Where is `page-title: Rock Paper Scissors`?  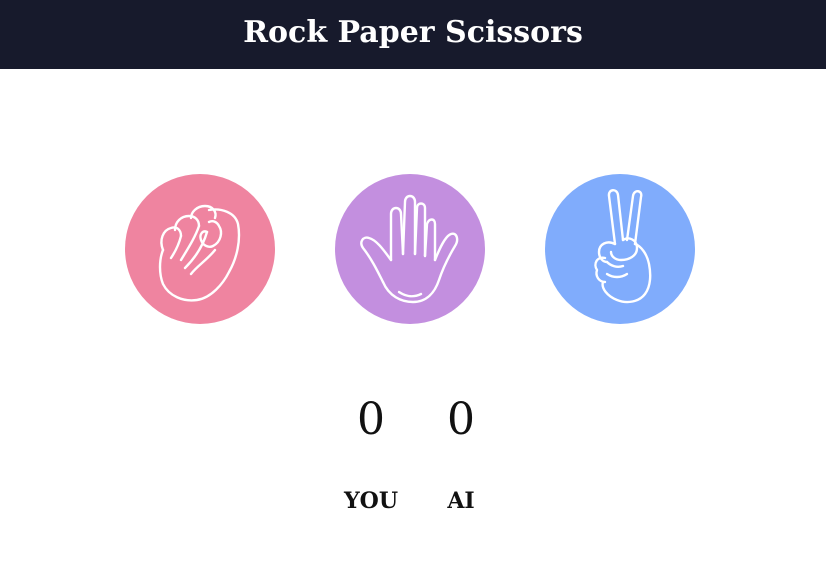
page-title: Rock Paper Scissors is located at coordinates (413, 32).